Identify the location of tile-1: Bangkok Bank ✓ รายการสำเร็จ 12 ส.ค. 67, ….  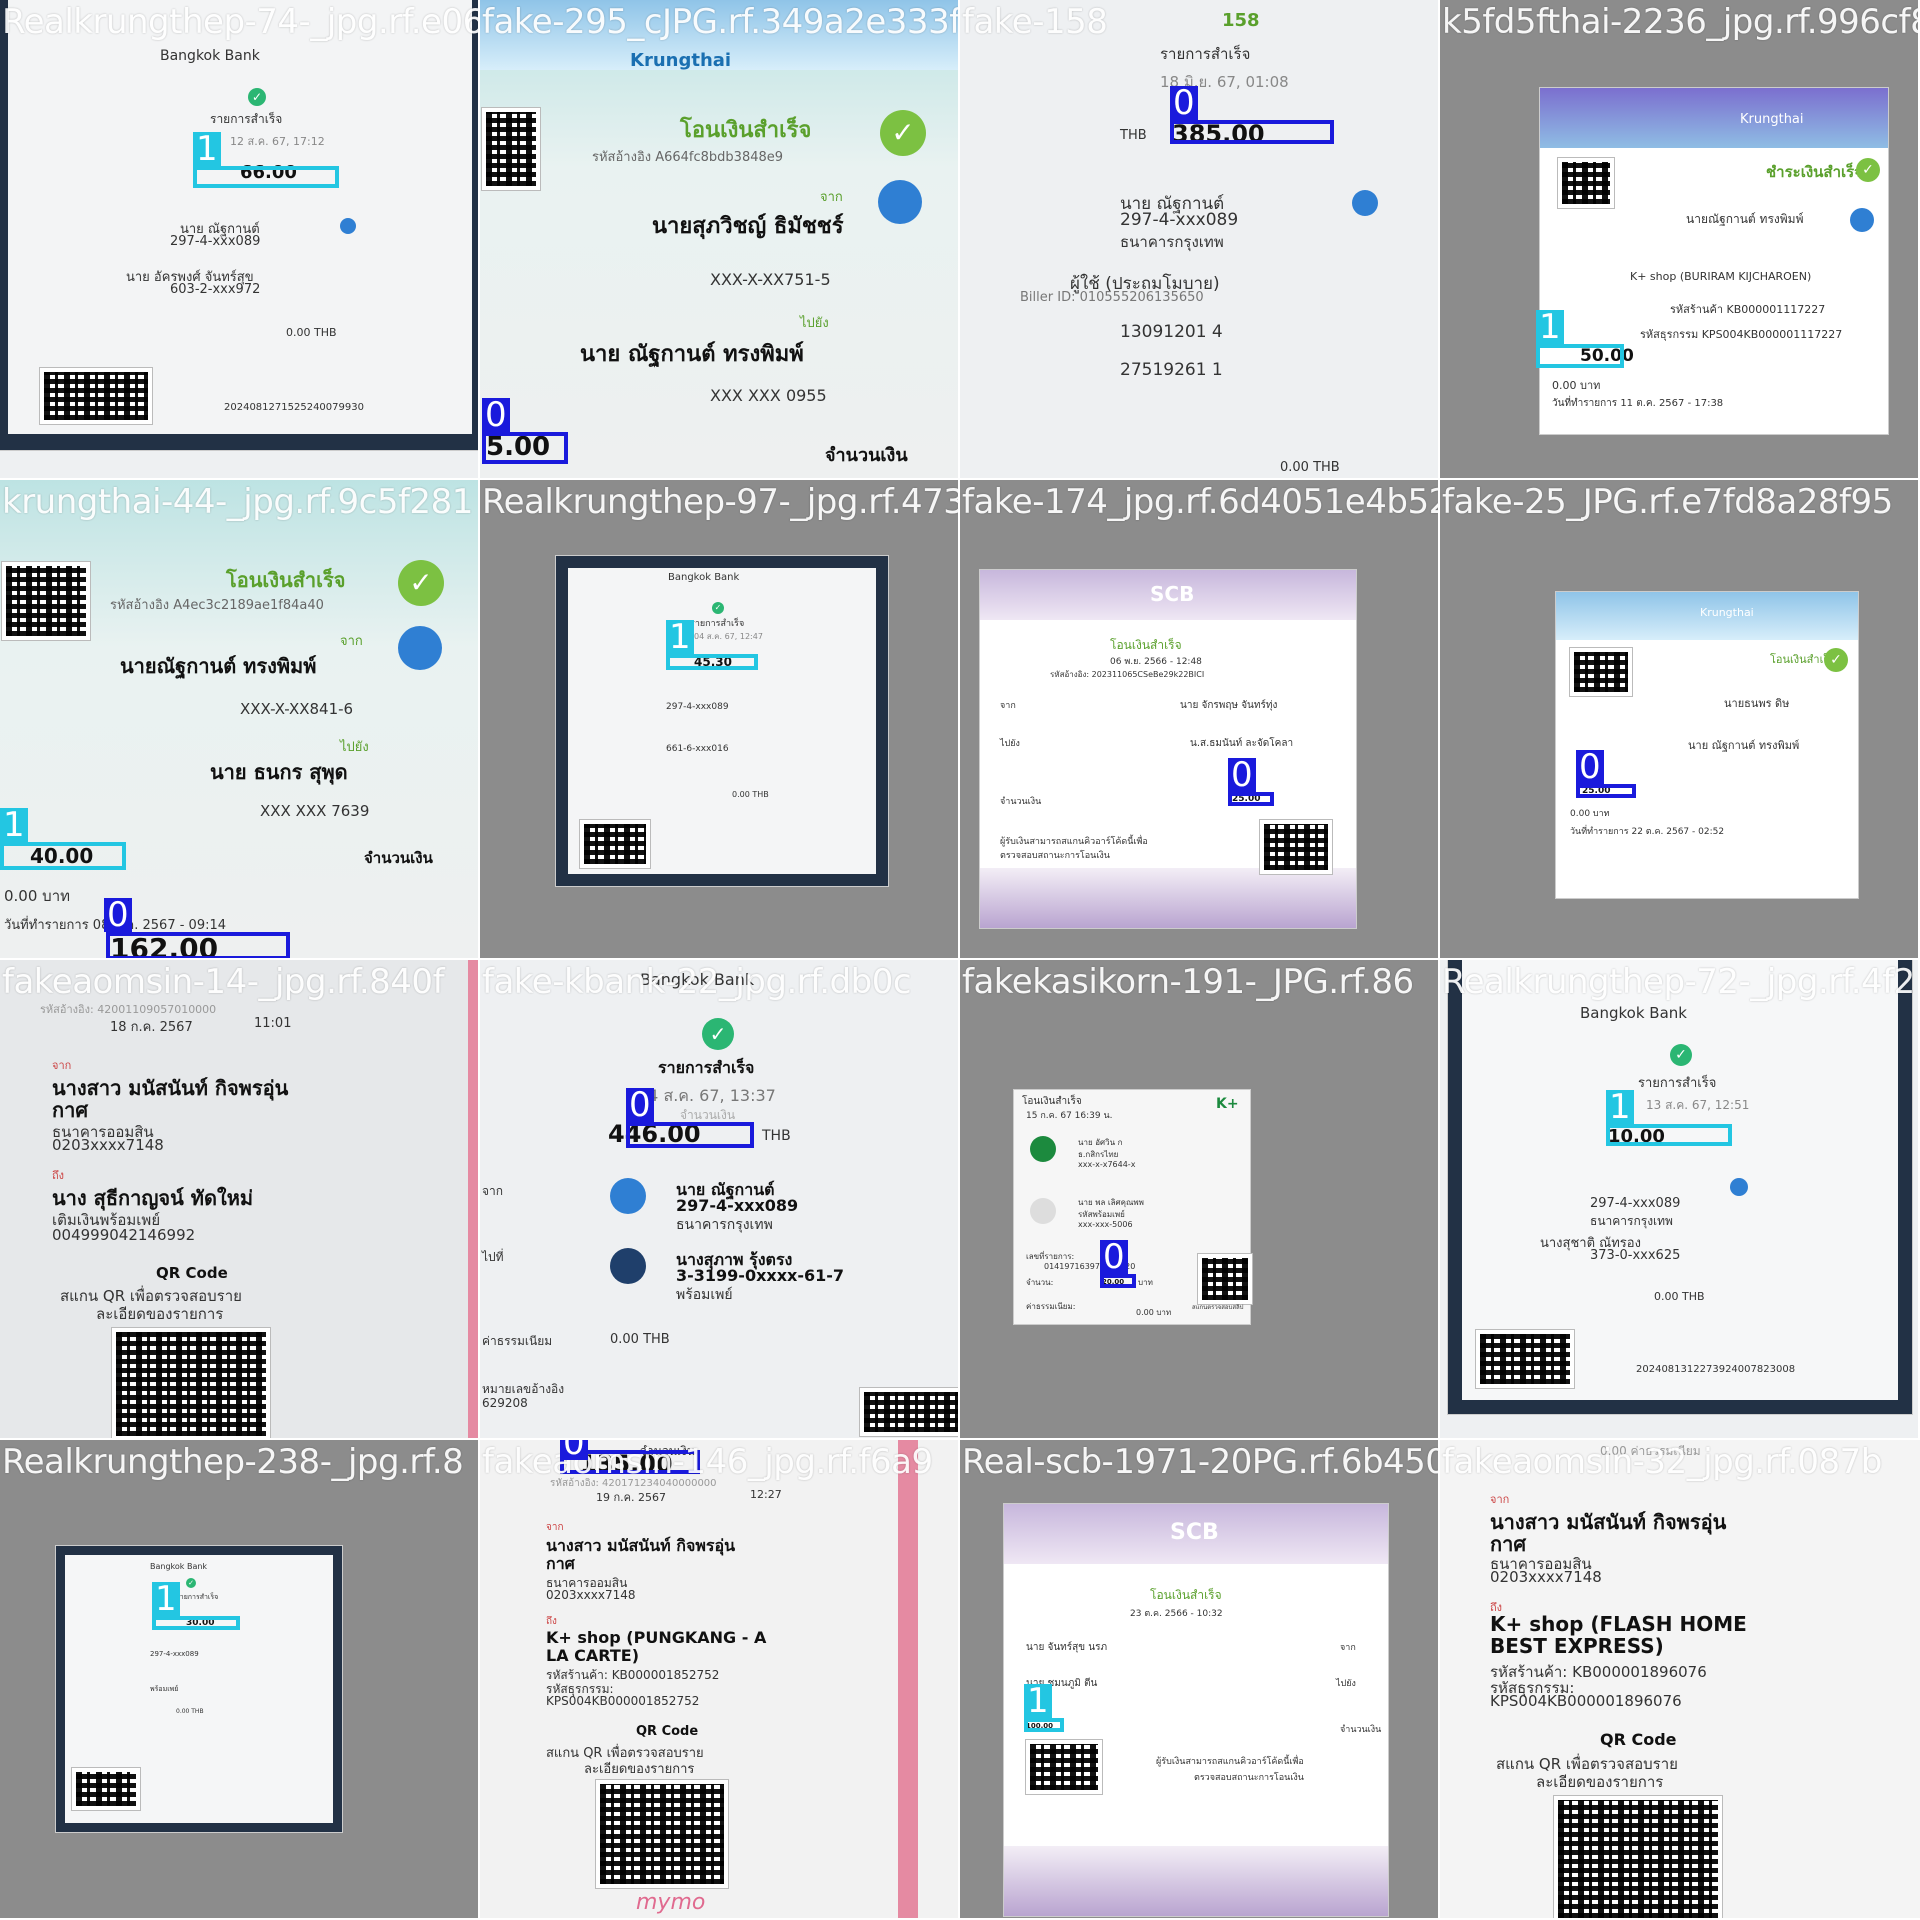
(240, 240).